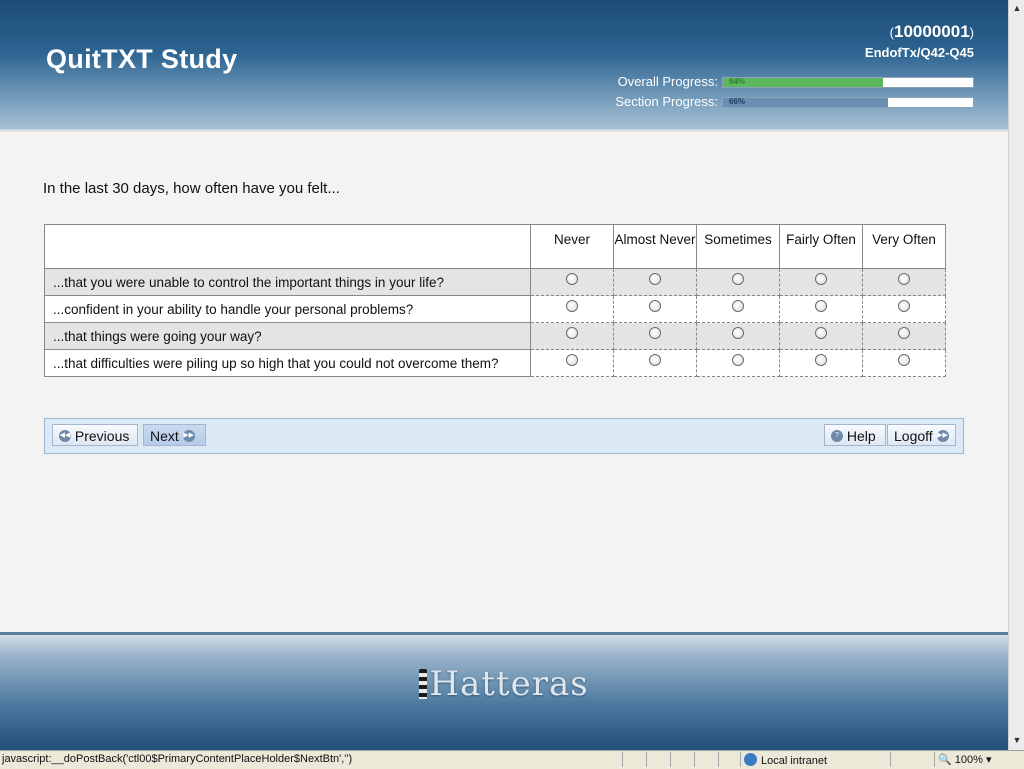 This screenshot has width=1024, height=769. Describe the element at coordinates (572, 305) in the screenshot. I see `radio-q2-never` at that location.